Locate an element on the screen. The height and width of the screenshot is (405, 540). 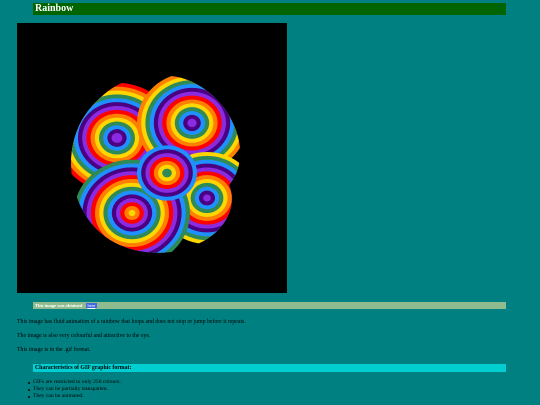
credit-bar: This image was obtained here is located at coordinates (269, 305).